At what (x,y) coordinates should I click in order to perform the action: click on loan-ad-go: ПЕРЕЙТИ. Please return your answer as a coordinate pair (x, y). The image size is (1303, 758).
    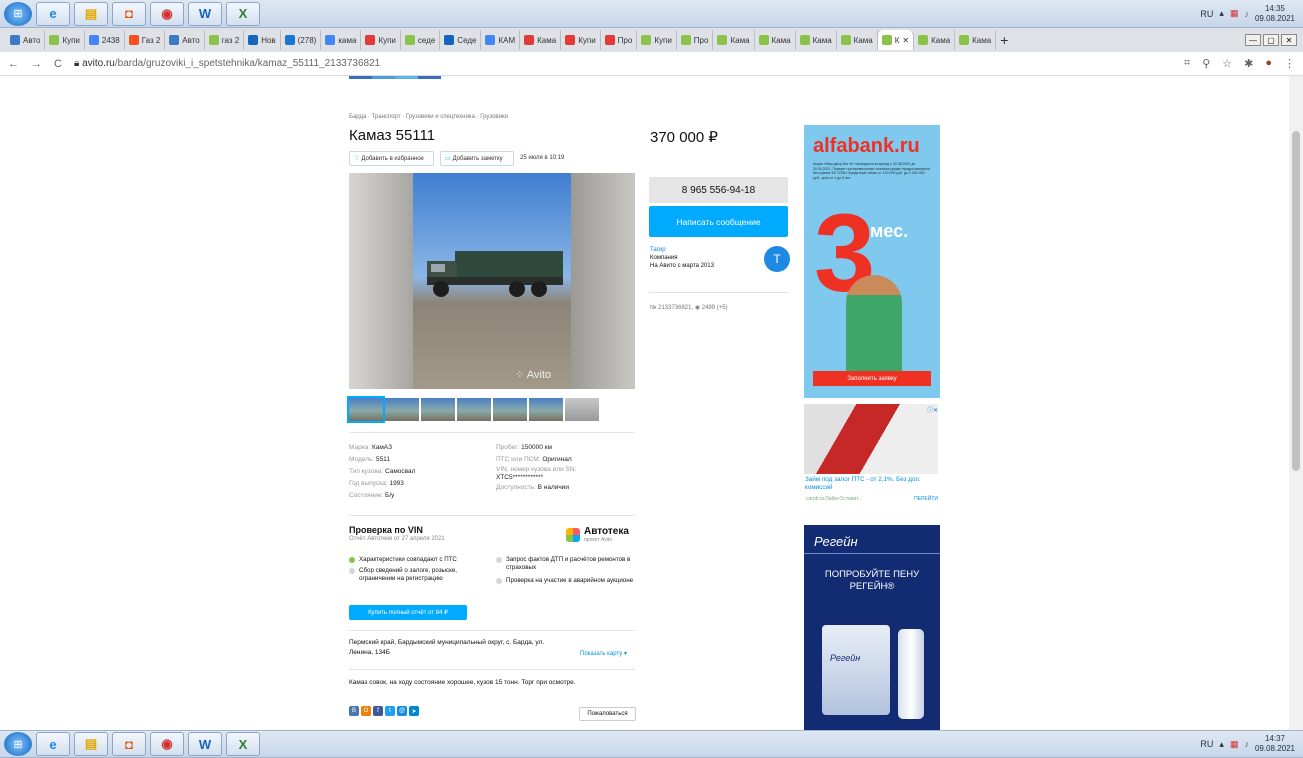
    Looking at the image, I should click on (926, 499).